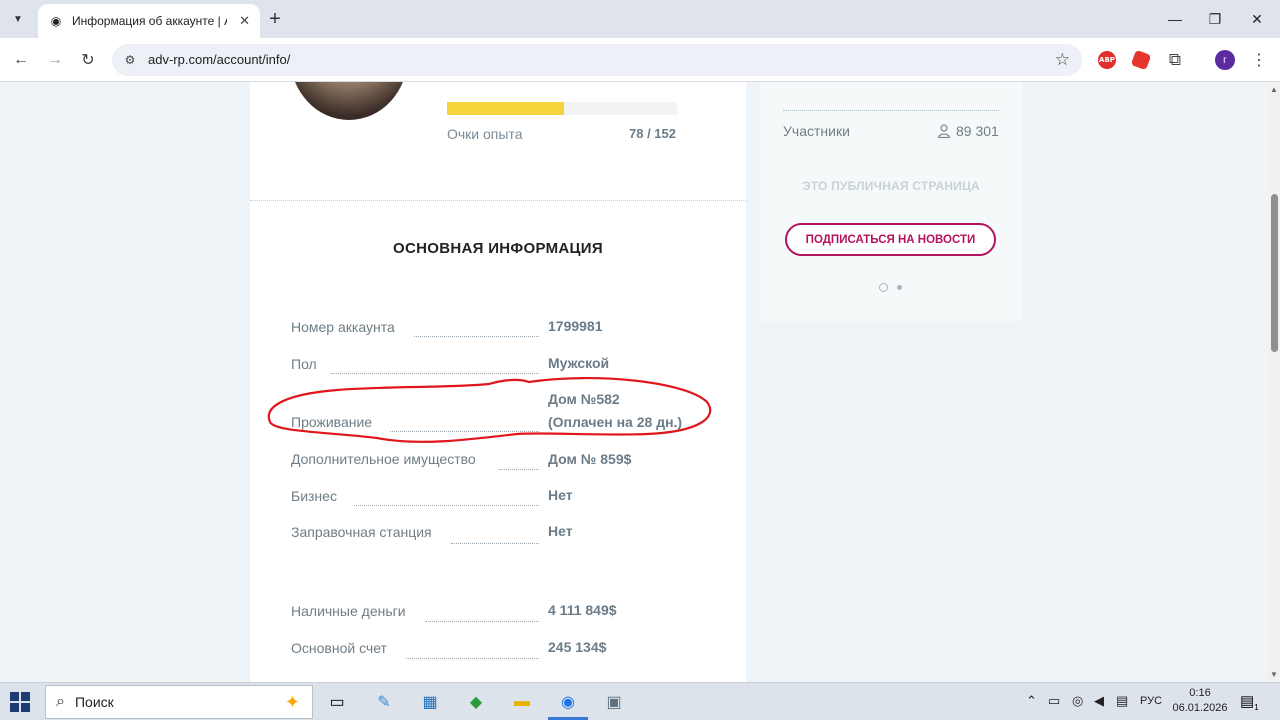 The height and width of the screenshot is (720, 1280). I want to click on info-label: Номер аккаунта, so click(343, 327).